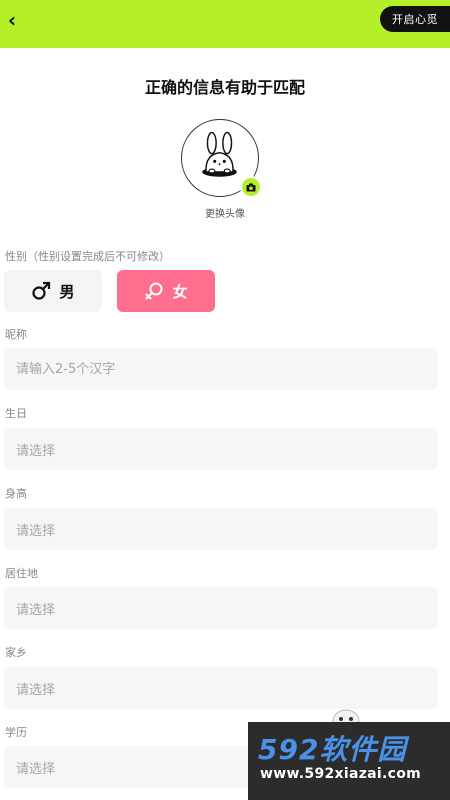 Image resolution: width=450 pixels, height=800 pixels. What do you see at coordinates (16, 652) in the screenshot?
I see `hometown-label: 家乡` at bounding box center [16, 652].